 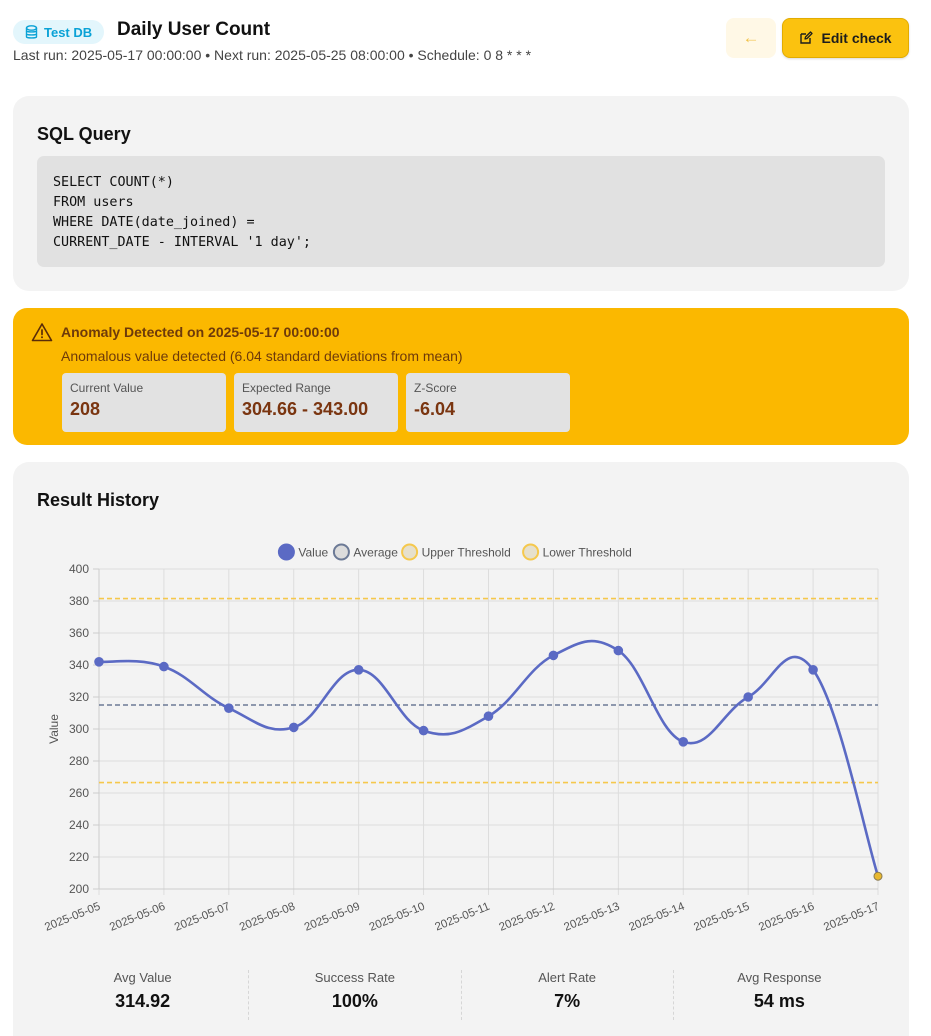 I want to click on summary-value: 314.92, so click(x=143, y=1001).